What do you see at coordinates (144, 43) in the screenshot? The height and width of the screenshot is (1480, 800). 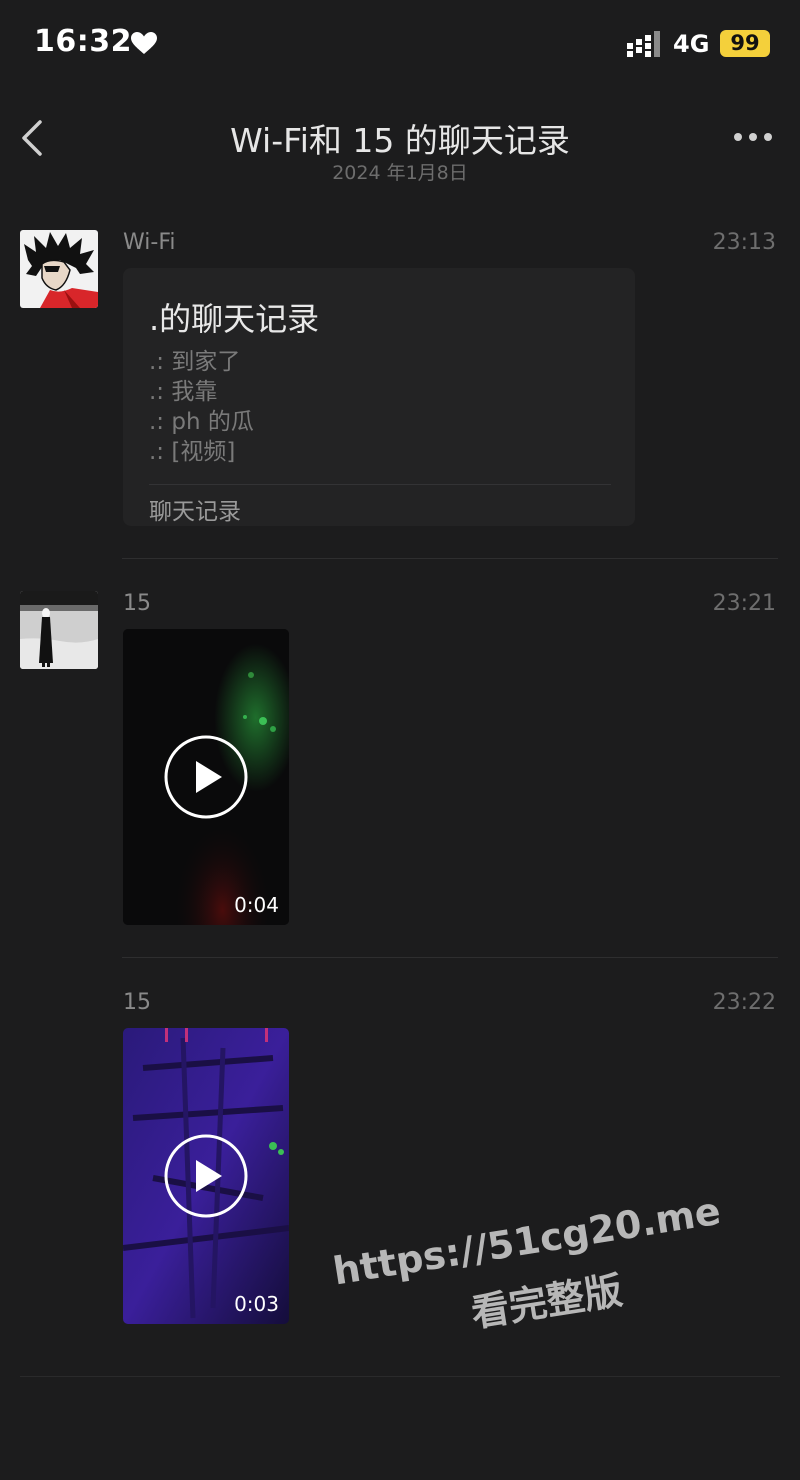 I see `heart-icon` at bounding box center [144, 43].